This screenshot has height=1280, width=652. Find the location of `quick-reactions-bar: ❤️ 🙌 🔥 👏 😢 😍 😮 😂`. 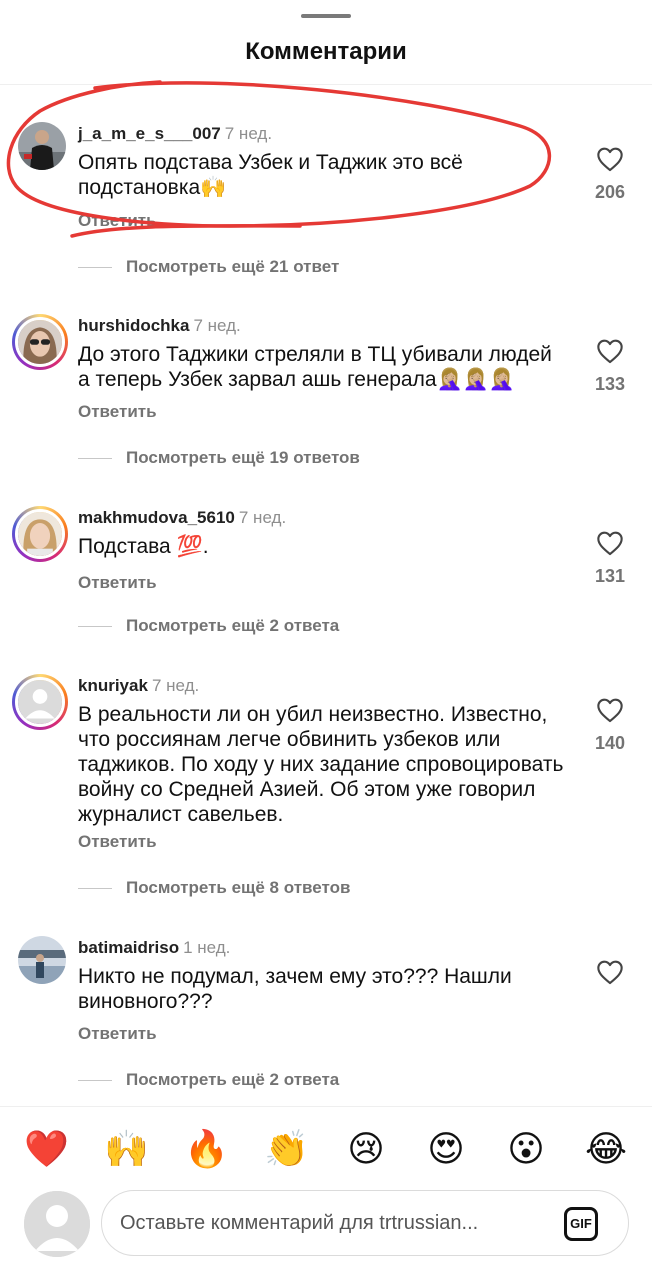

quick-reactions-bar: ❤️ 🙌 🔥 👏 😢 😍 😮 😂 is located at coordinates (326, 1149).